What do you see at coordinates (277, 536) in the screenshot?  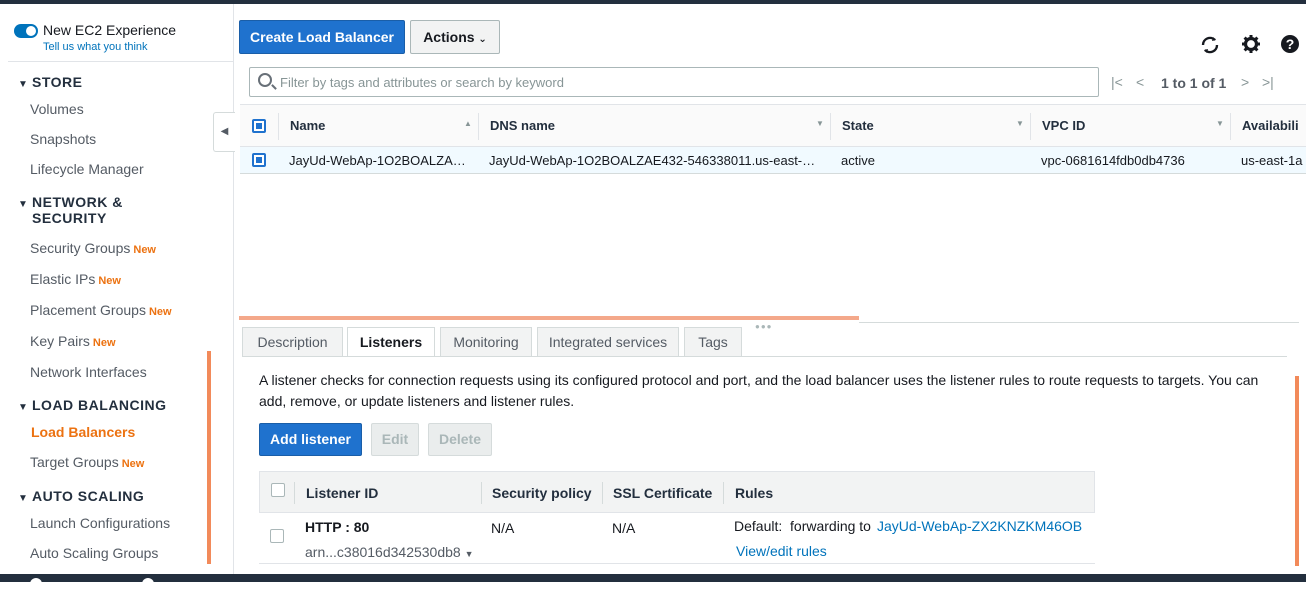 I see `listener-checkbox` at bounding box center [277, 536].